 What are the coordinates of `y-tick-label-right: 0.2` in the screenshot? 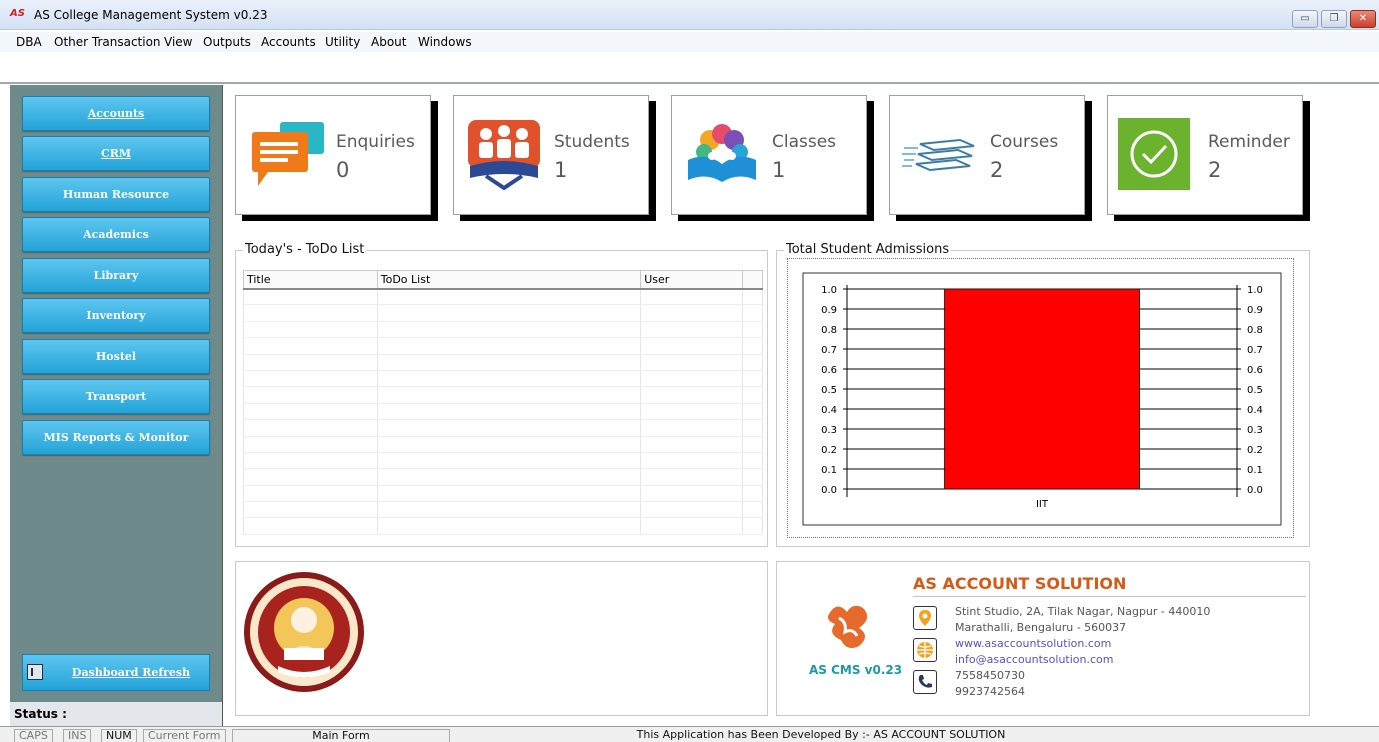 It's located at (1255, 450).